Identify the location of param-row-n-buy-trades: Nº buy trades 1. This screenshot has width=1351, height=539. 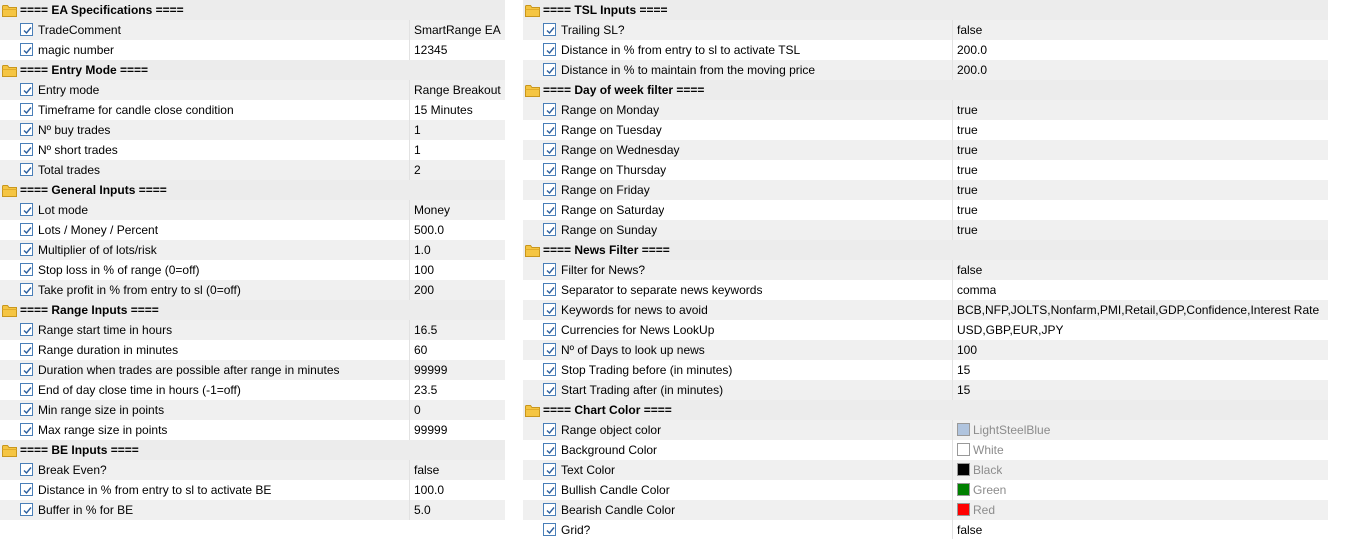
(252, 130).